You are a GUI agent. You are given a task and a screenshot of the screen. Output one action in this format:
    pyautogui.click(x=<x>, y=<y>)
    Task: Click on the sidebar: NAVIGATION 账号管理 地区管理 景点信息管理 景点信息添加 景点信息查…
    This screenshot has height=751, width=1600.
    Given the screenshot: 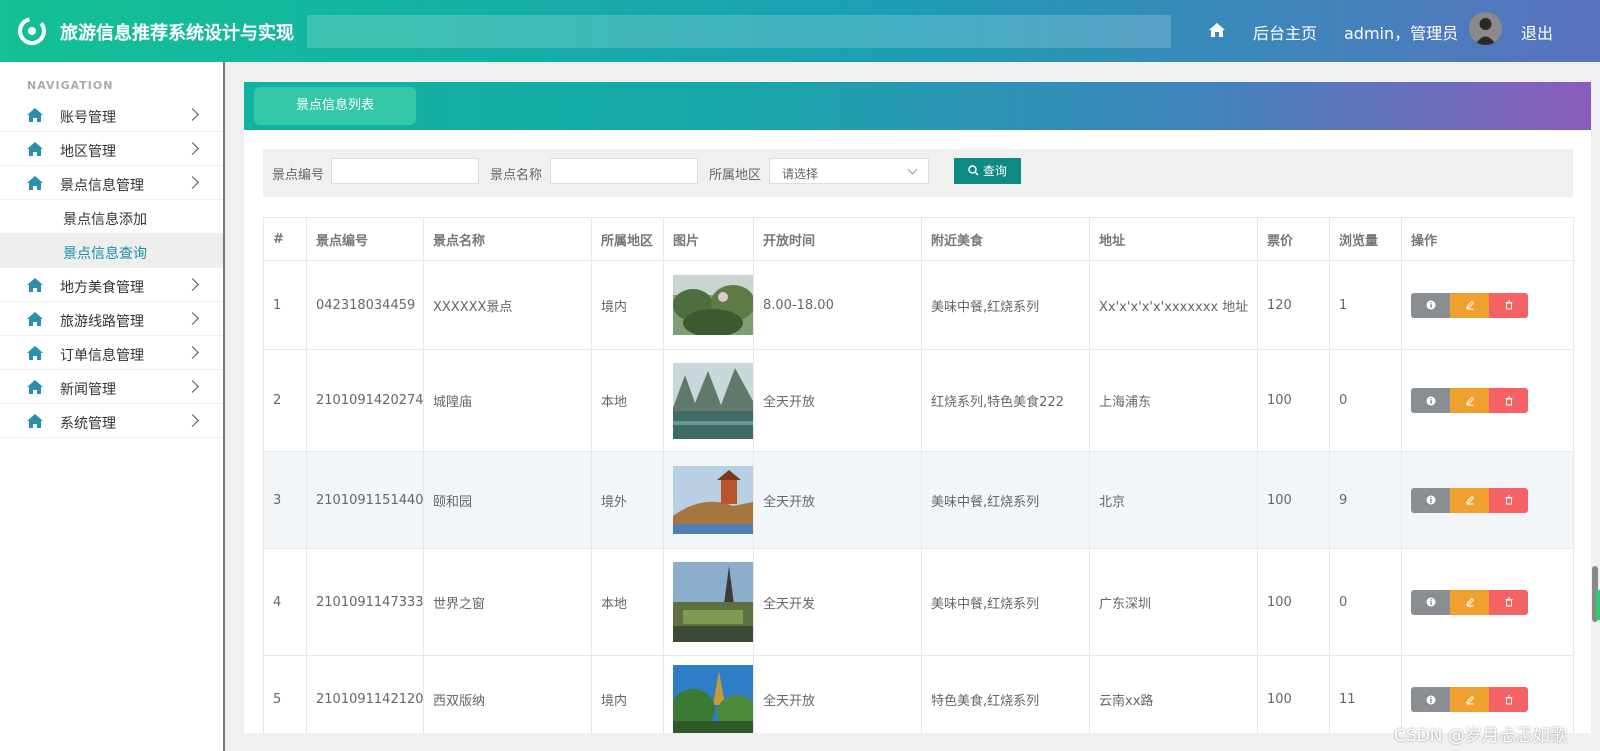 What is the action you would take?
    pyautogui.click(x=112, y=406)
    